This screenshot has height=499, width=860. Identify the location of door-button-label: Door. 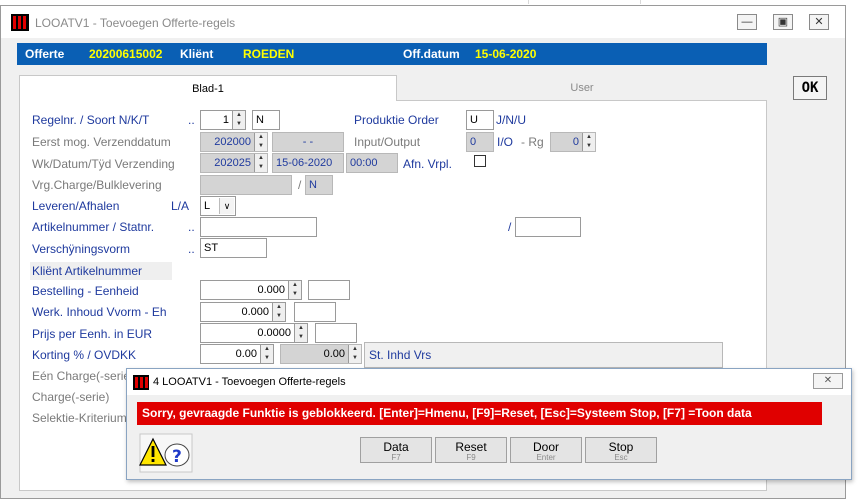
(545, 447).